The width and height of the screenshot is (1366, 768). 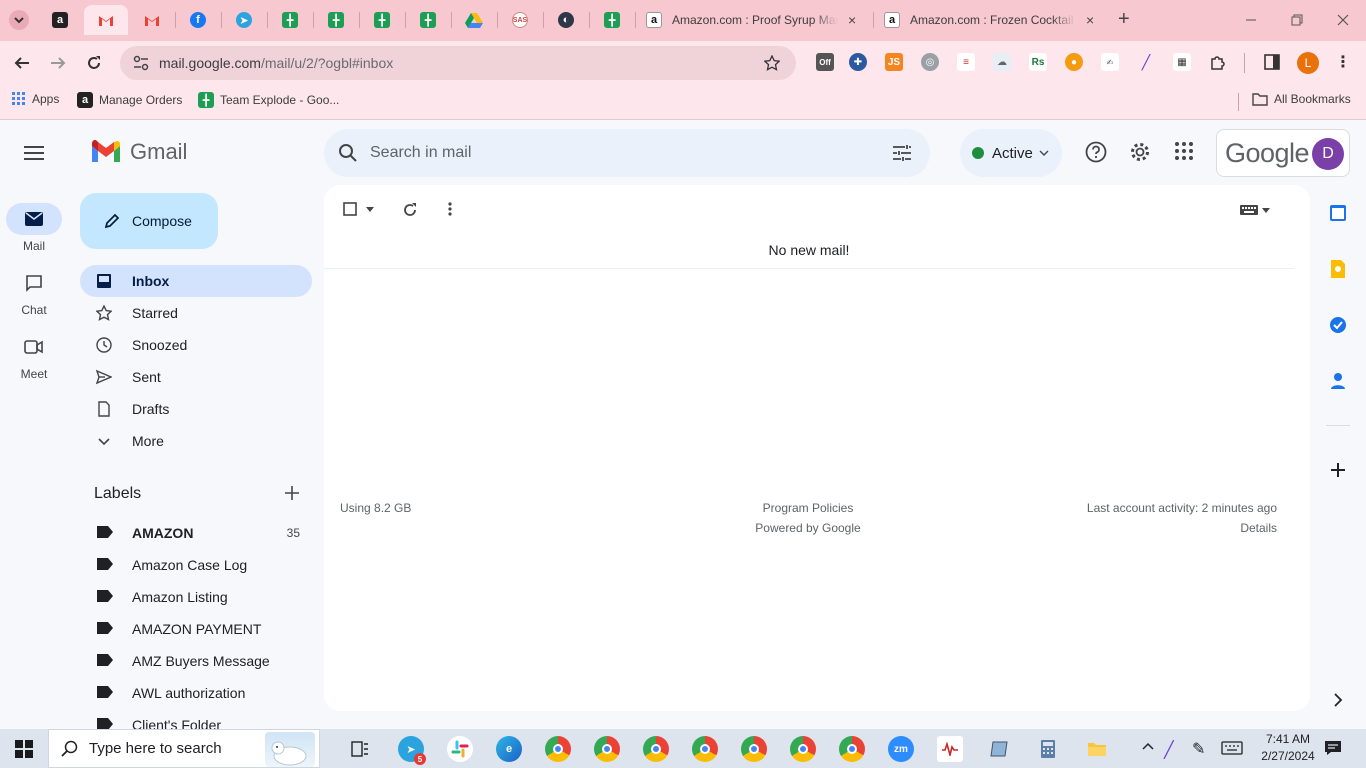 I want to click on ink-tray-icon: ✎, so click(x=1198, y=749).